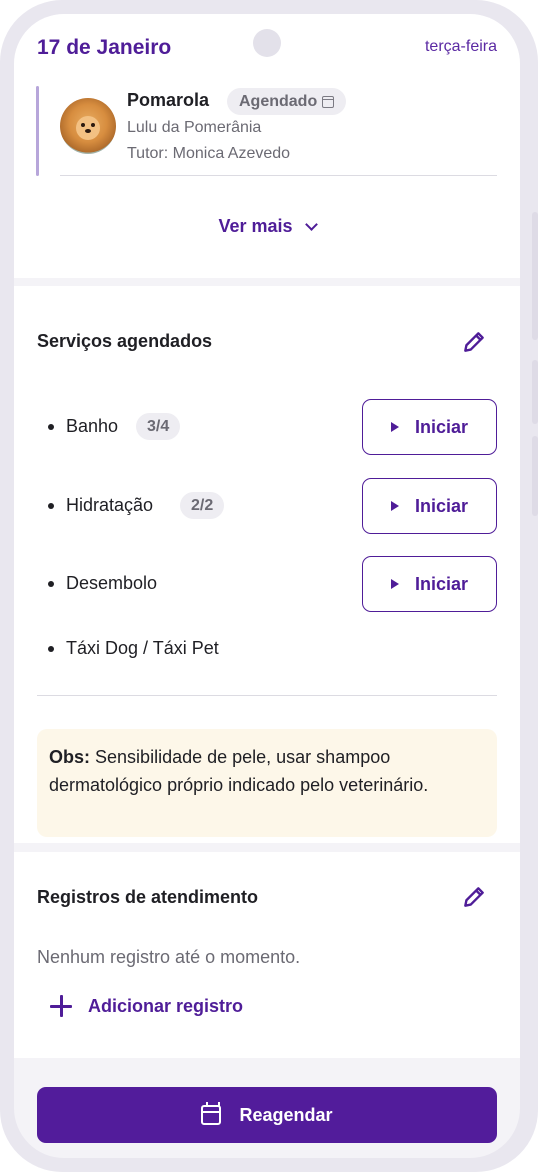 The width and height of the screenshot is (538, 1172). What do you see at coordinates (166, 1005) in the screenshot?
I see `add-record-label: Adicionar registro` at bounding box center [166, 1005].